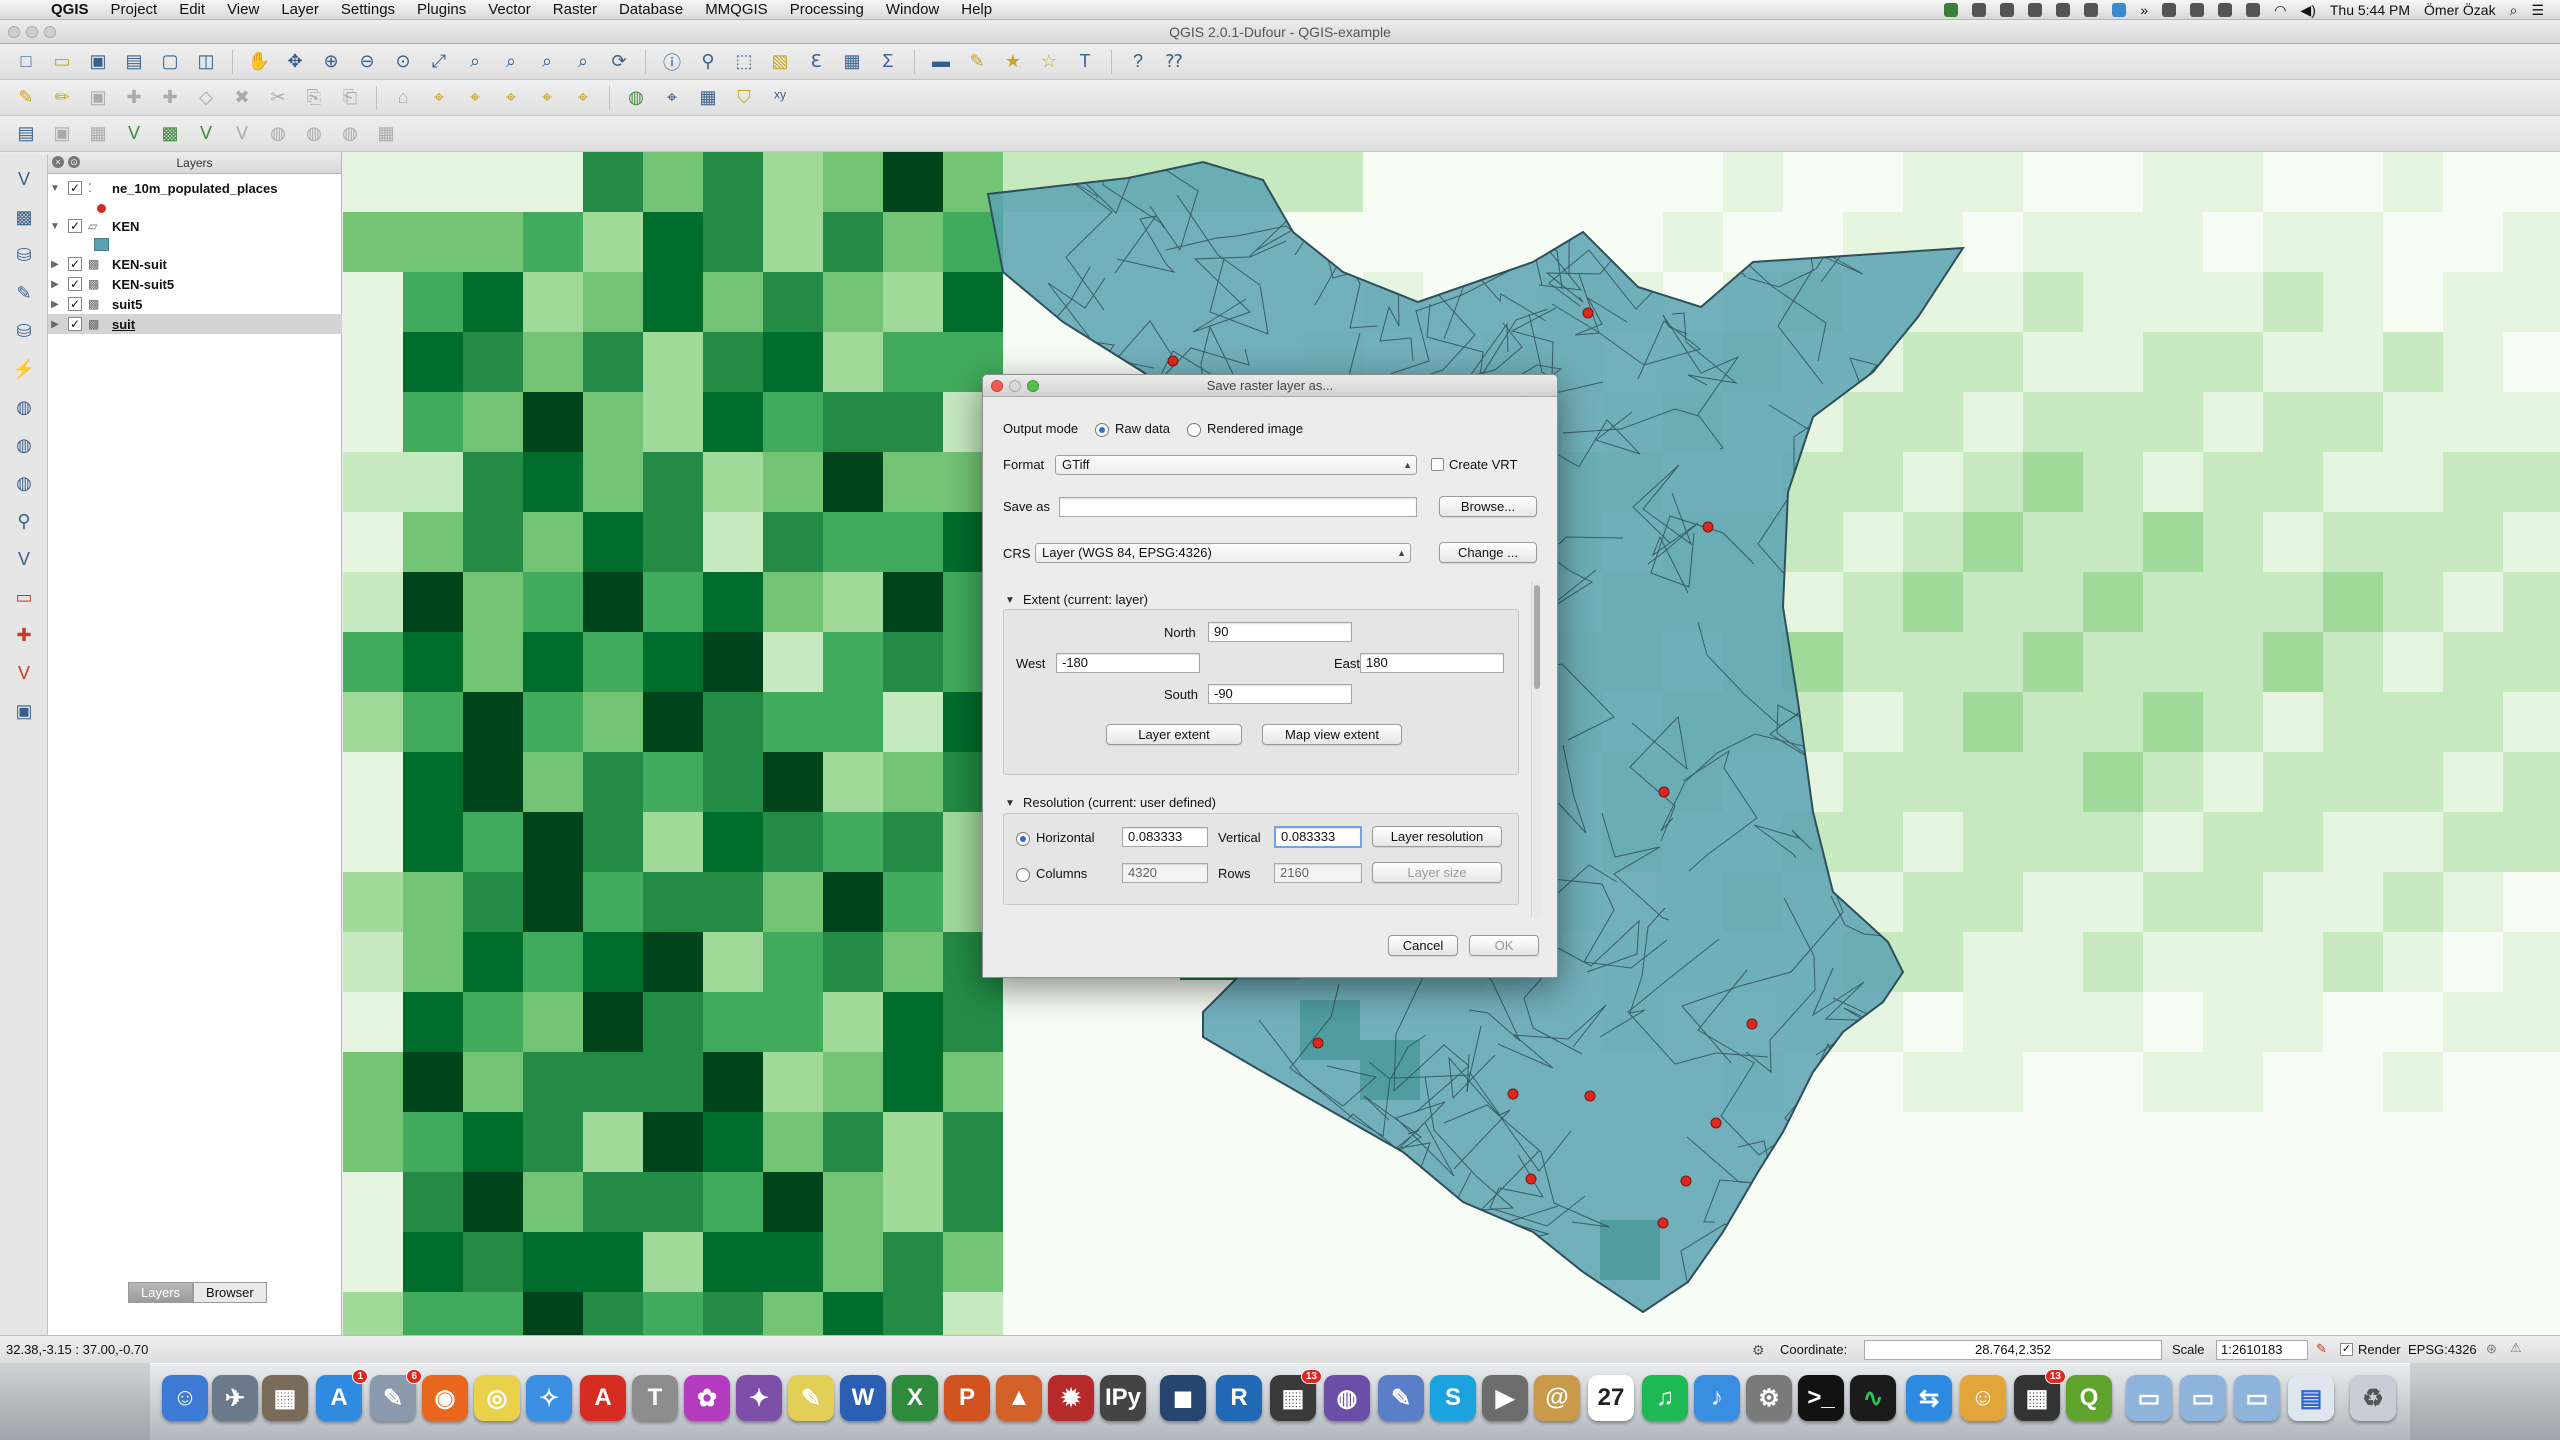 The height and width of the screenshot is (1440, 2560). What do you see at coordinates (1174, 734) in the screenshot?
I see `layer-extent-button: Layer extent` at bounding box center [1174, 734].